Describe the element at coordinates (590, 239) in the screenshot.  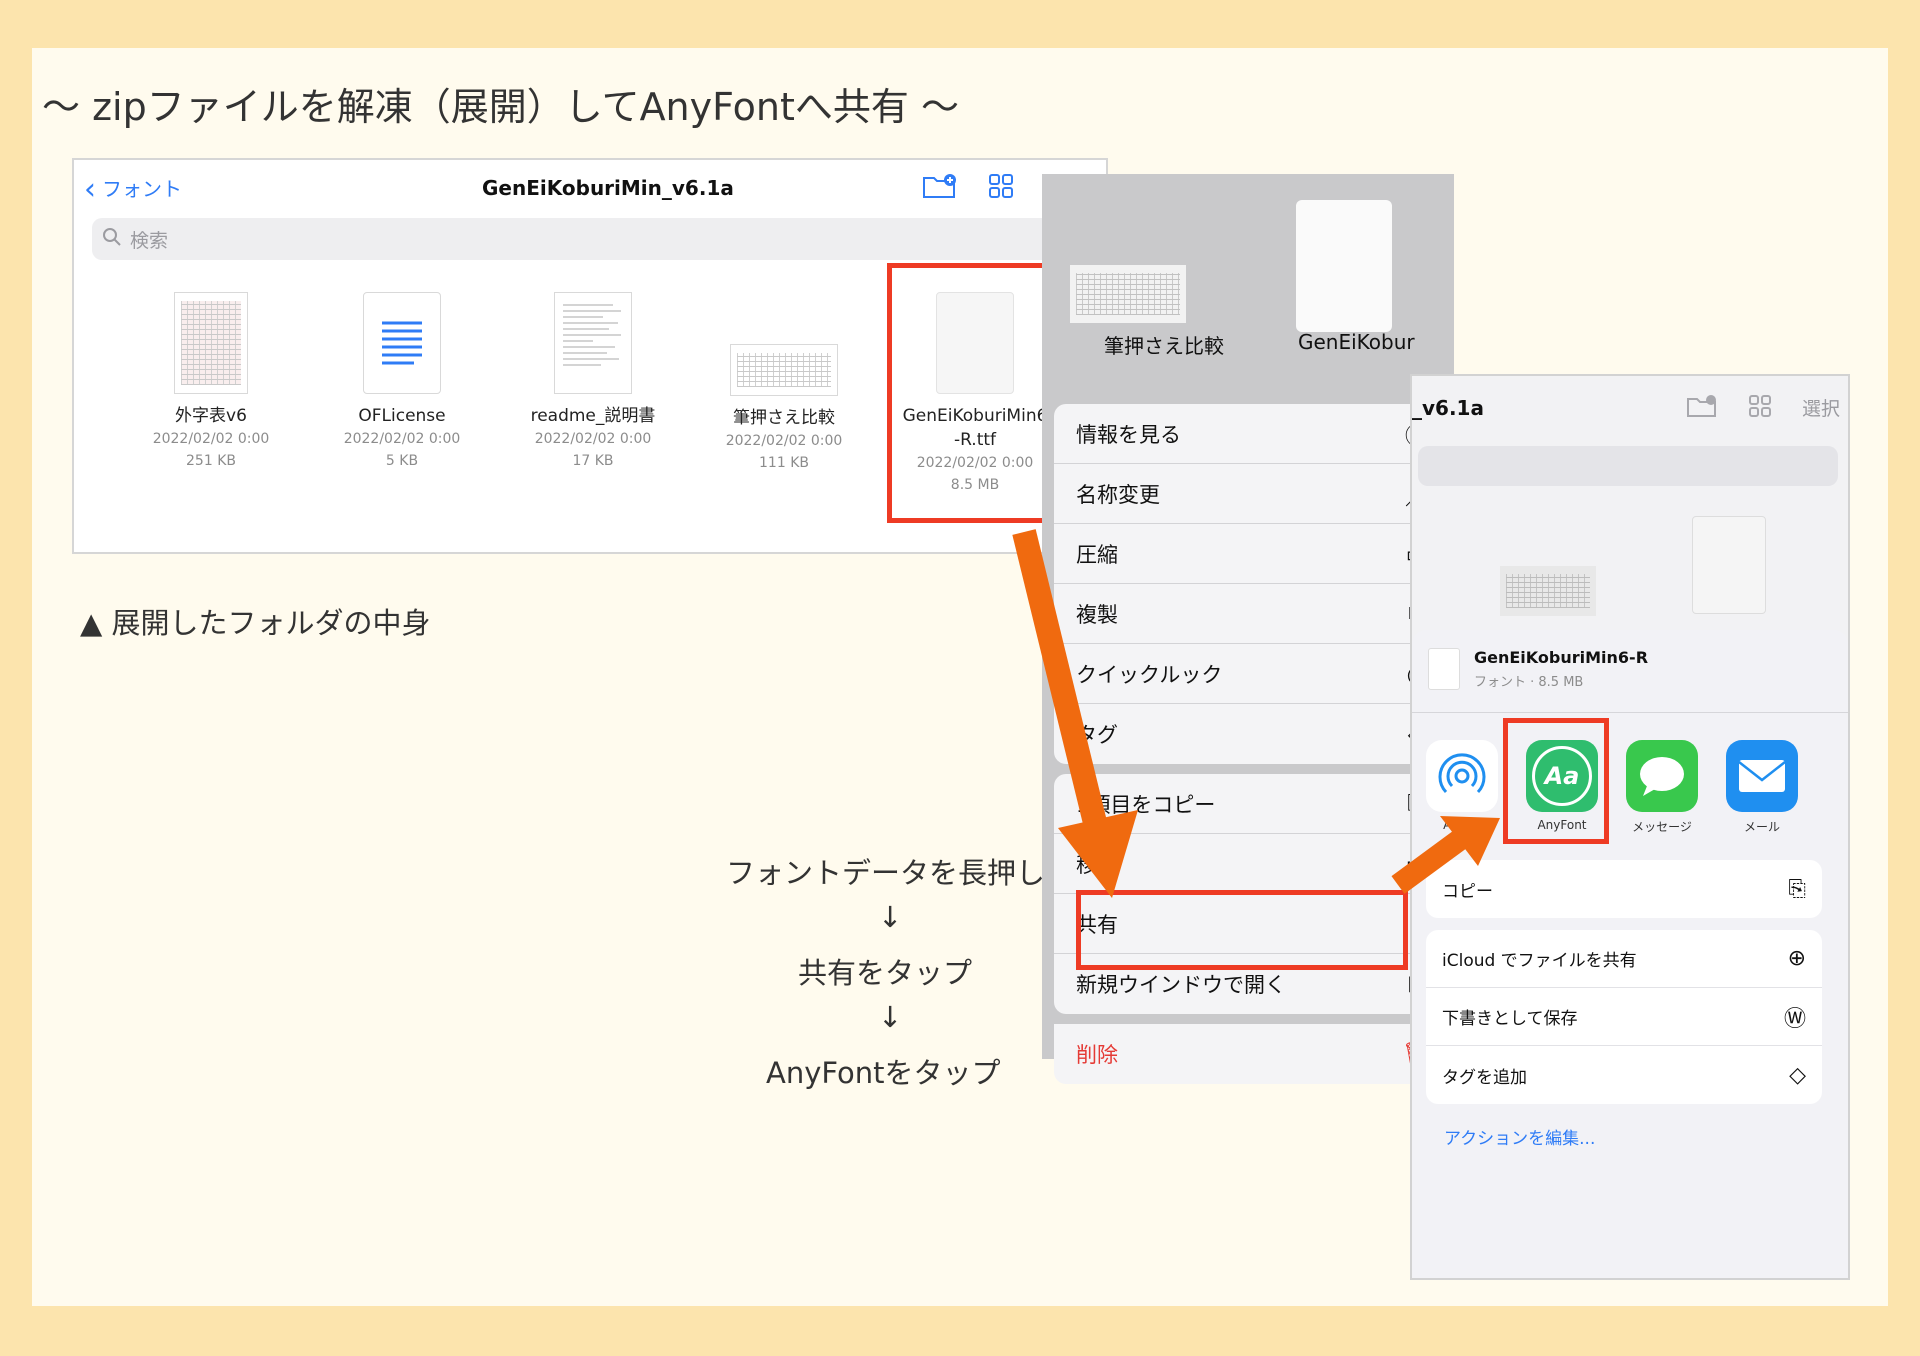
I see `search-input: 検索` at that location.